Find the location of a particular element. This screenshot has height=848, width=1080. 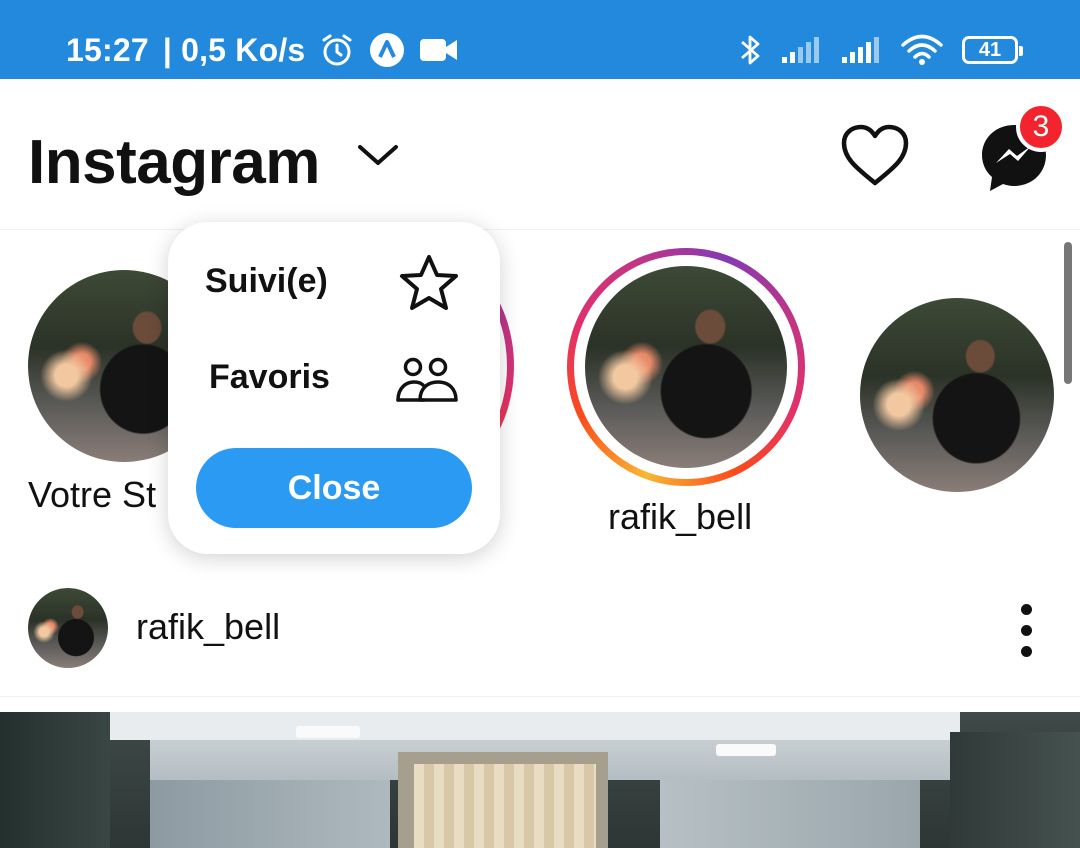

app-a-icon is located at coordinates (387, 50).